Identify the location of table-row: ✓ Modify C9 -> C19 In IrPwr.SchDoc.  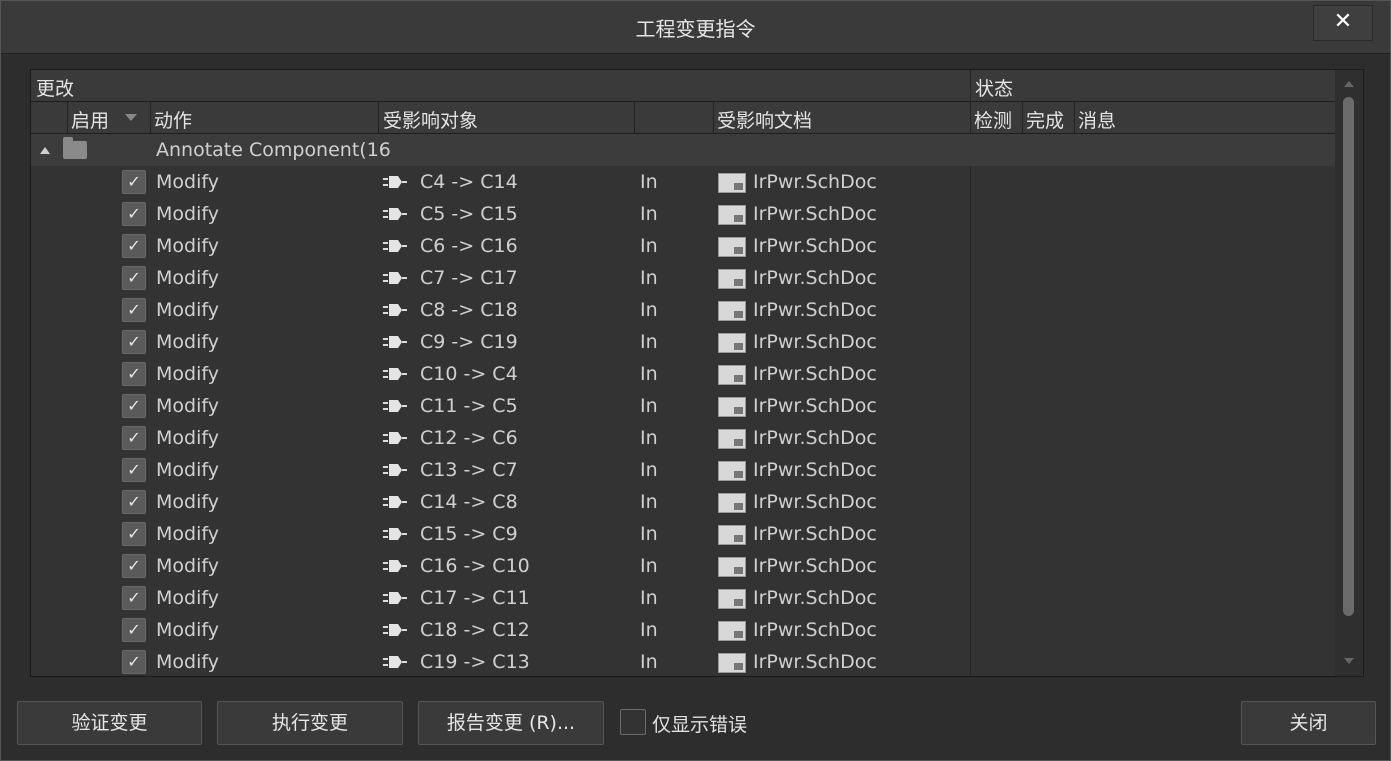
(683, 342).